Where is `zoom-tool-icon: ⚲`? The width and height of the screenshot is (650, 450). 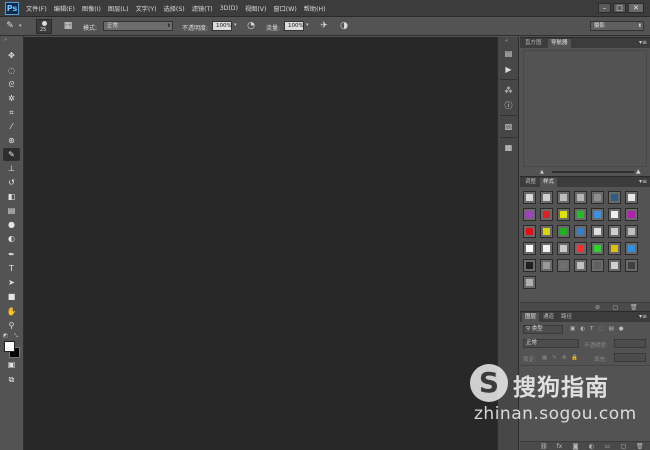 zoom-tool-icon: ⚲ is located at coordinates (11, 325).